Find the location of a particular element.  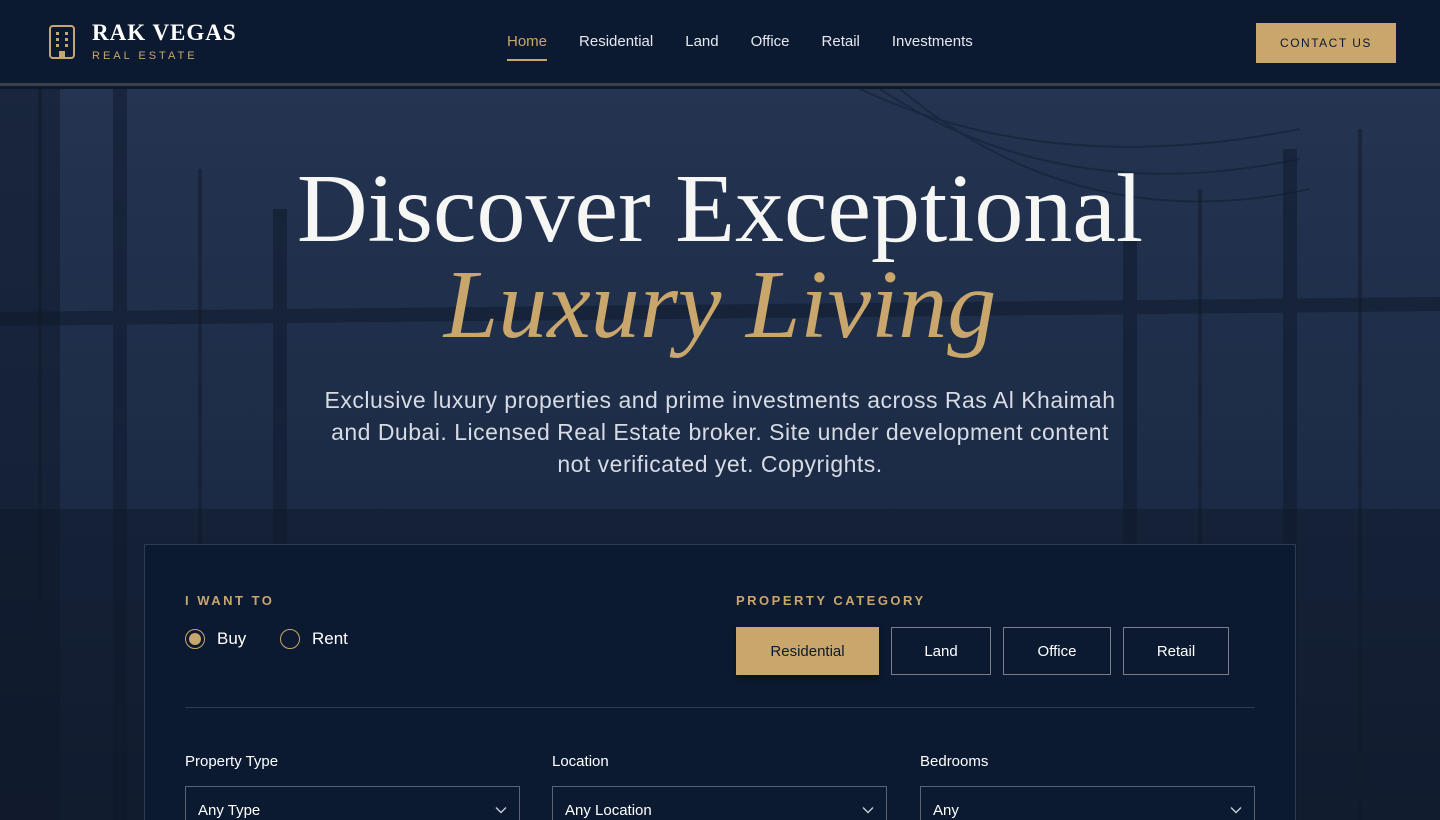

hero-title-highlight: Luxury Living is located at coordinates (720, 305).